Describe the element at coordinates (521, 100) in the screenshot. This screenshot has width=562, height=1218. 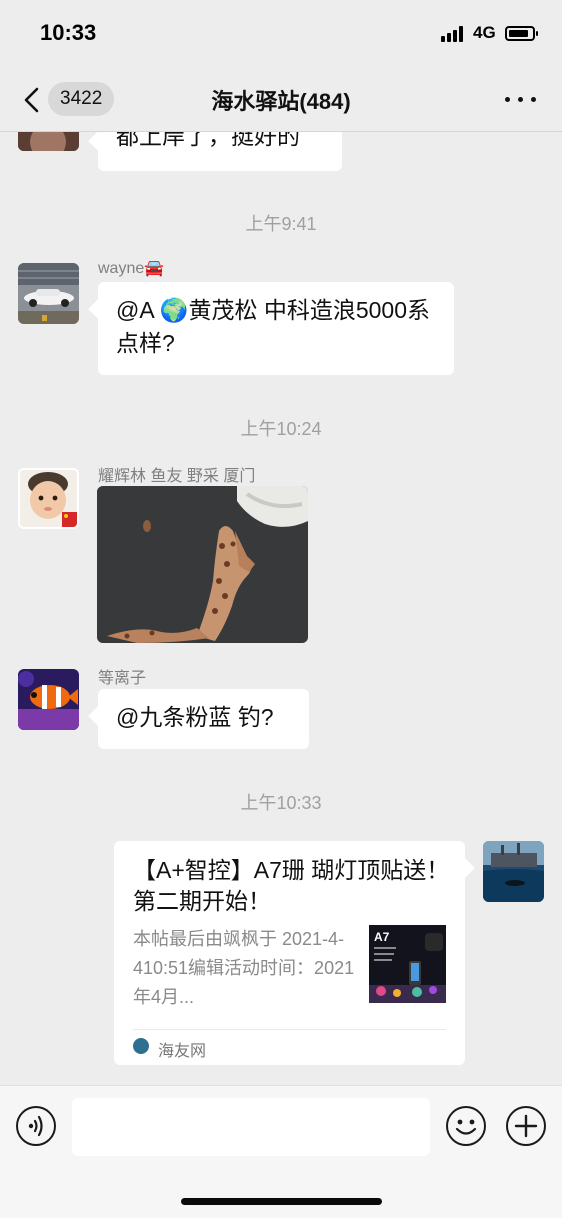
I see `more-options-icon` at that location.